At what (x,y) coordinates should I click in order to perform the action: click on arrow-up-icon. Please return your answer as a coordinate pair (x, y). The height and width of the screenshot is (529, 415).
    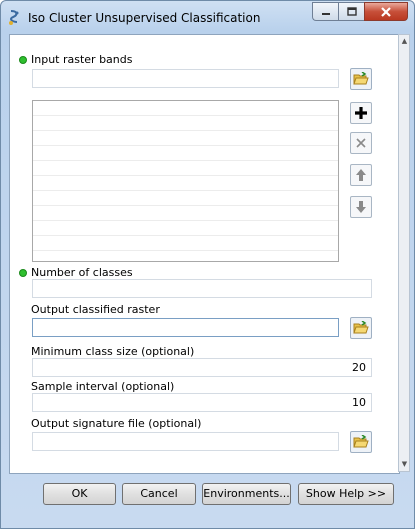
    Looking at the image, I should click on (361, 175).